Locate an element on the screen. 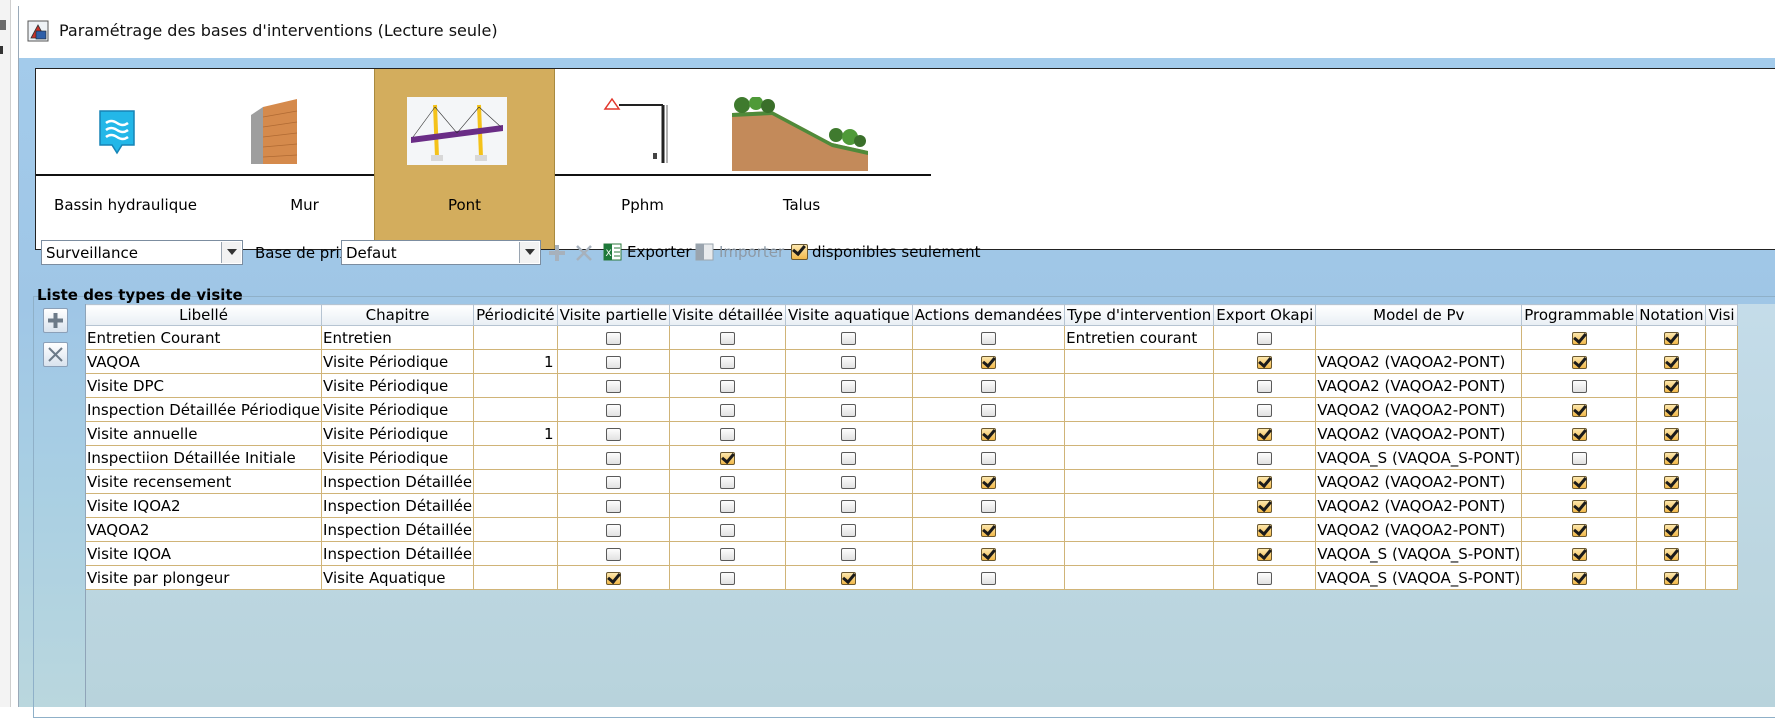 The image size is (1775, 718). col-export-okapi-header: Export Okapi is located at coordinates (1265, 315).